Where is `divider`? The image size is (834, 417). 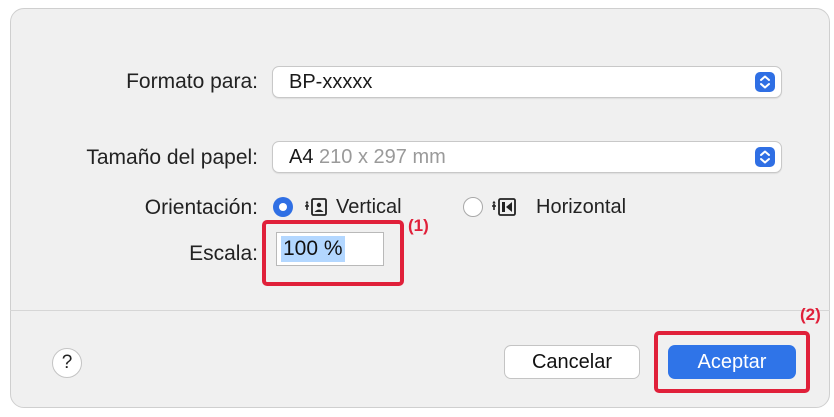
divider is located at coordinates (420, 310).